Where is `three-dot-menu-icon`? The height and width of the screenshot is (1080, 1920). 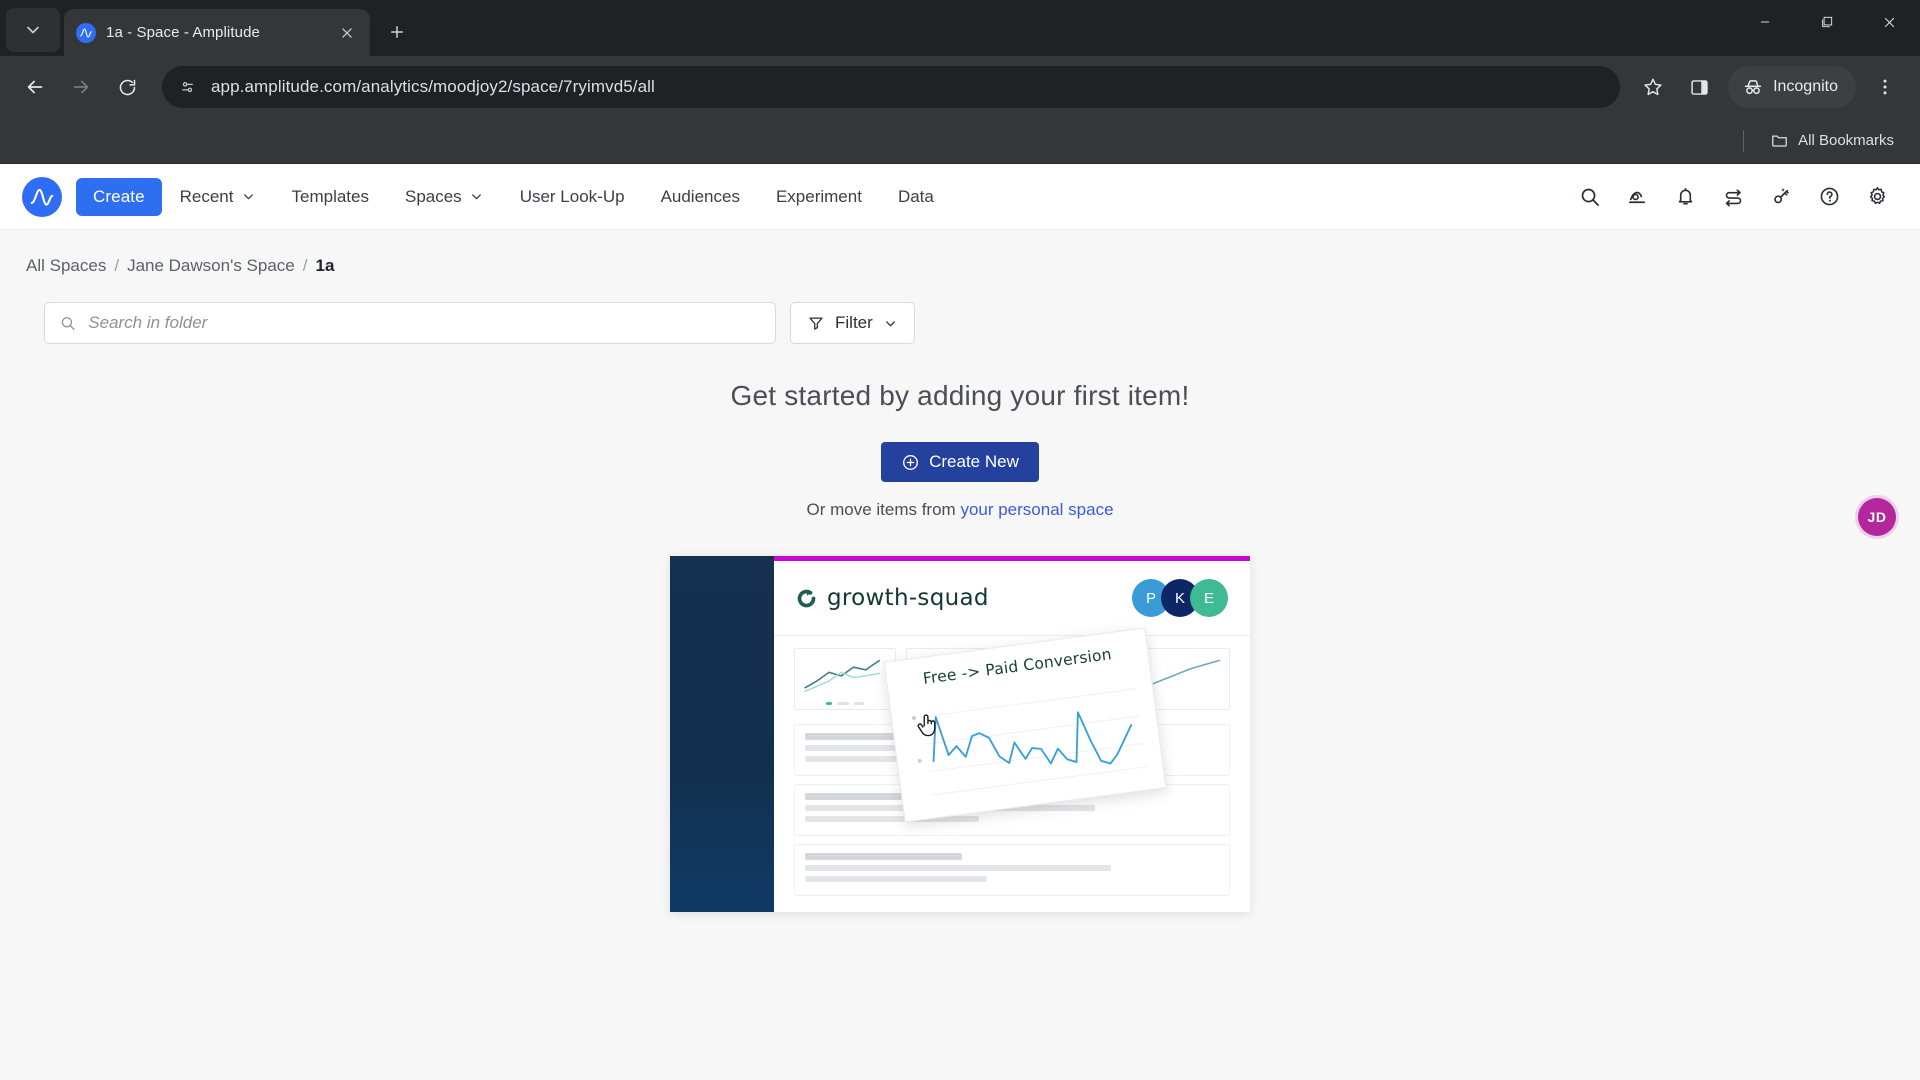
three-dot-menu-icon is located at coordinates (1885, 87).